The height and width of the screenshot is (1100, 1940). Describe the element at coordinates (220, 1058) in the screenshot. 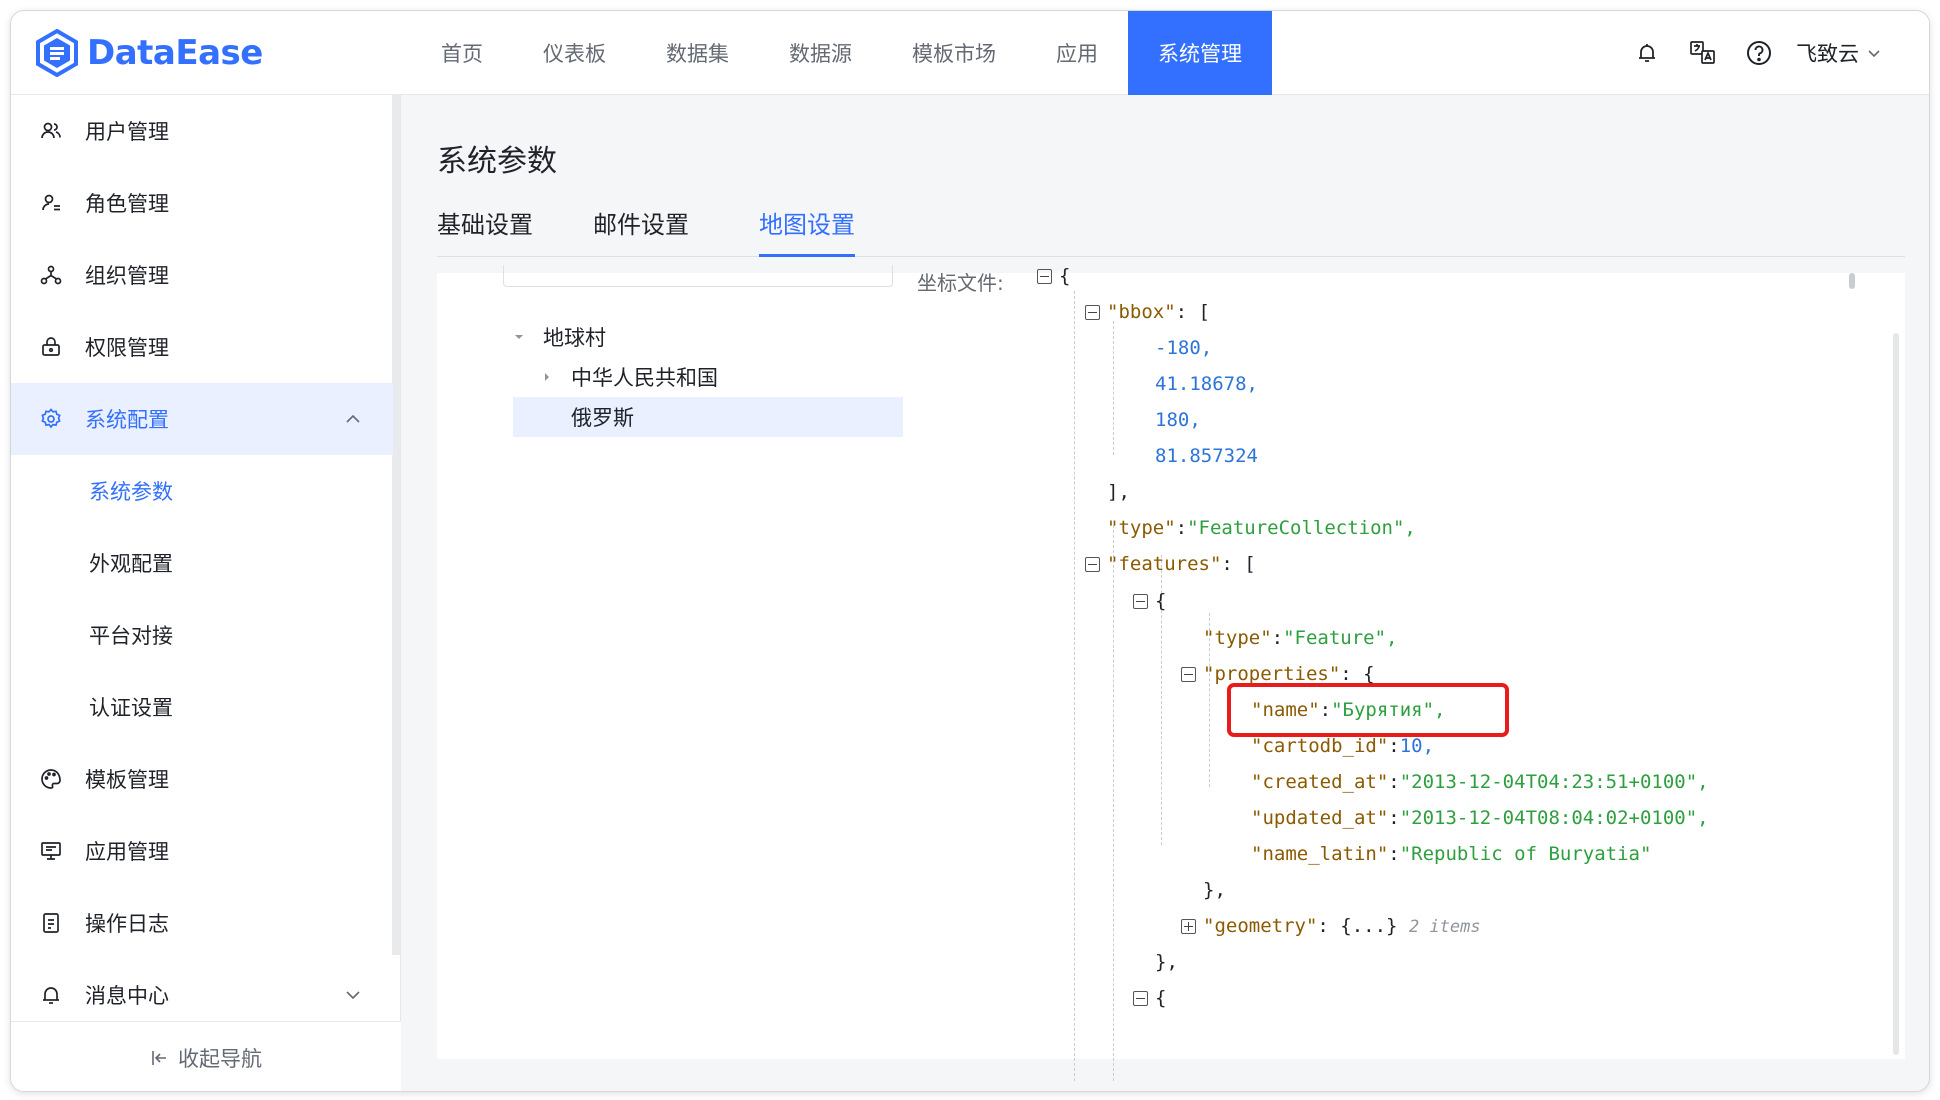

I see `collapse-nav-label: 收起导航` at that location.